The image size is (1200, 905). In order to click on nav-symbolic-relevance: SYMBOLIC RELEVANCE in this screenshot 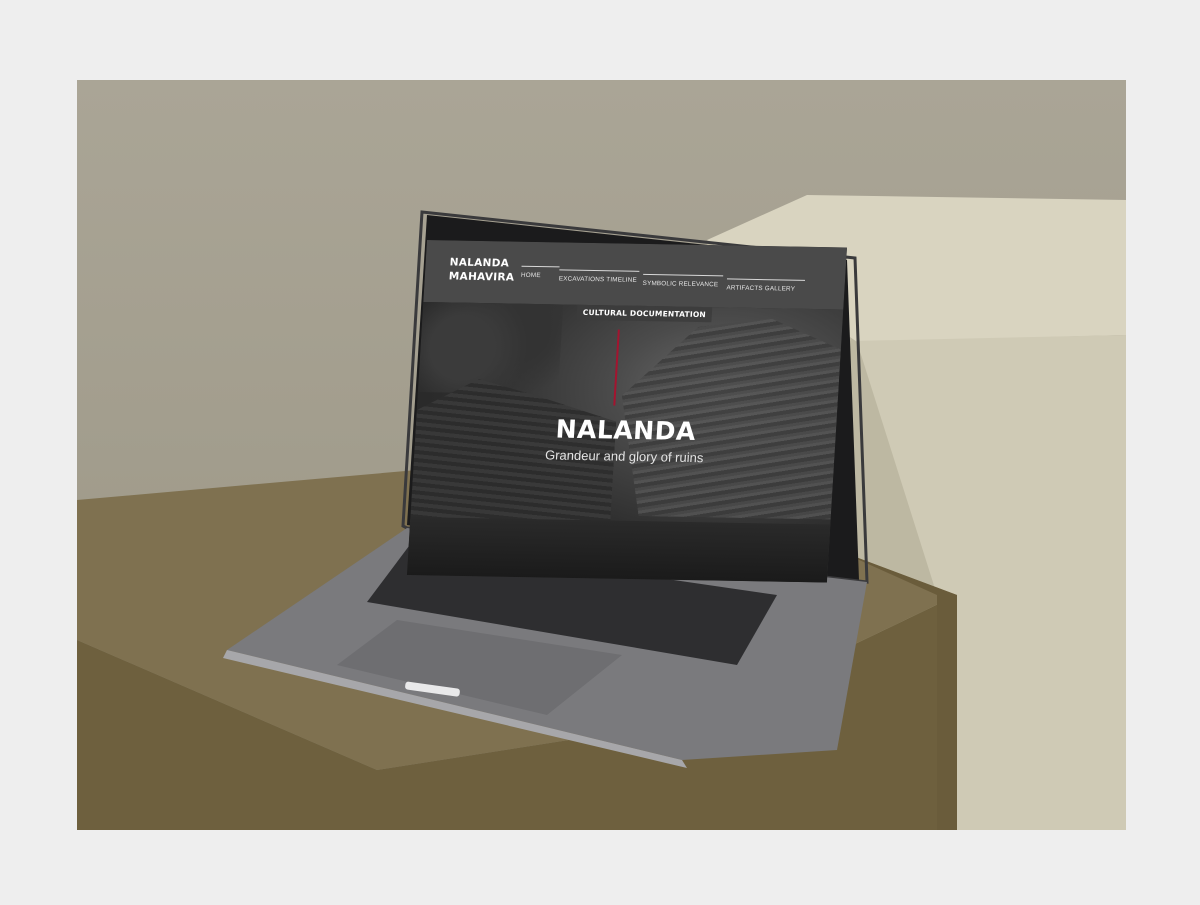, I will do `click(683, 281)`.